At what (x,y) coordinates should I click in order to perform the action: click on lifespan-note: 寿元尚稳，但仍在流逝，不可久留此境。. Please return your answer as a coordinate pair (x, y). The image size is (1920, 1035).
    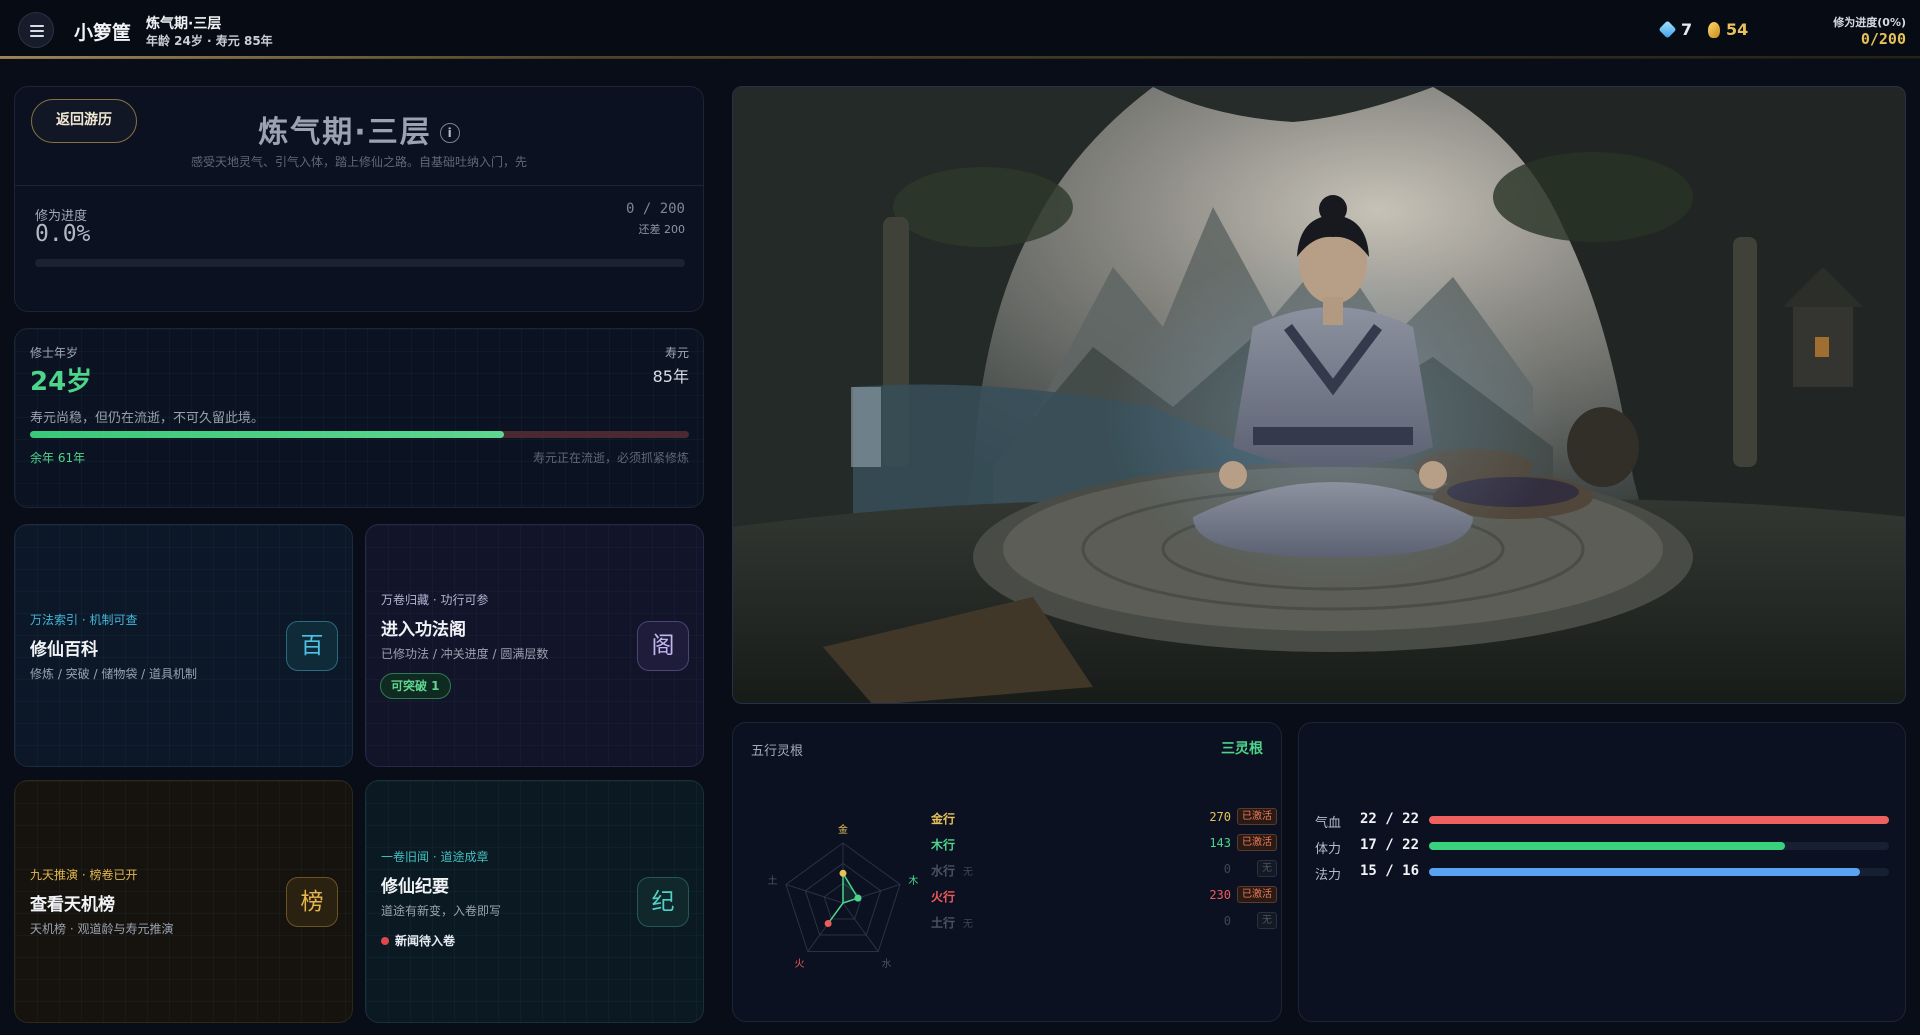
    Looking at the image, I should click on (147, 418).